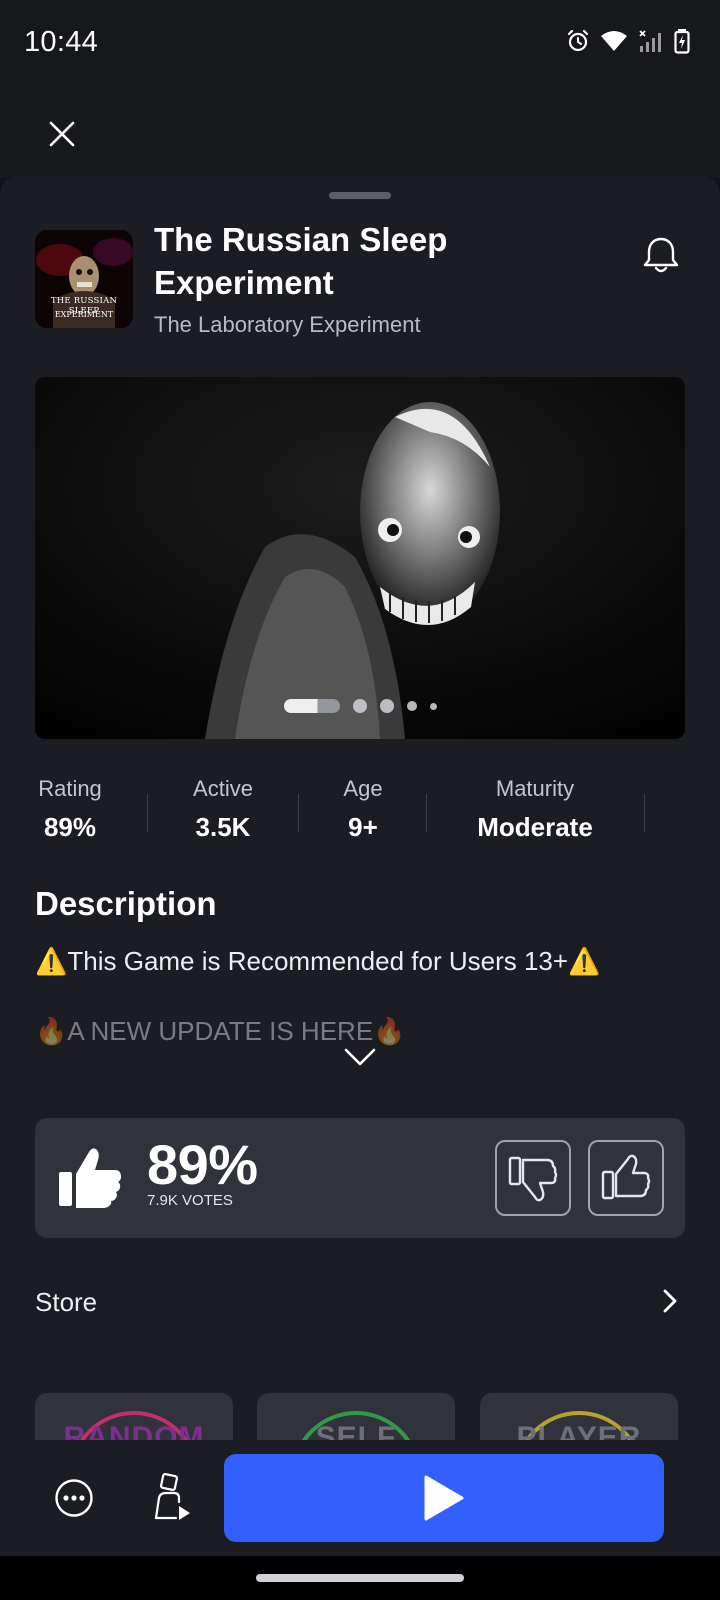 This screenshot has height=1600, width=720. I want to click on thumbnail-text-bottom: EXPERIMENT, so click(84, 314).